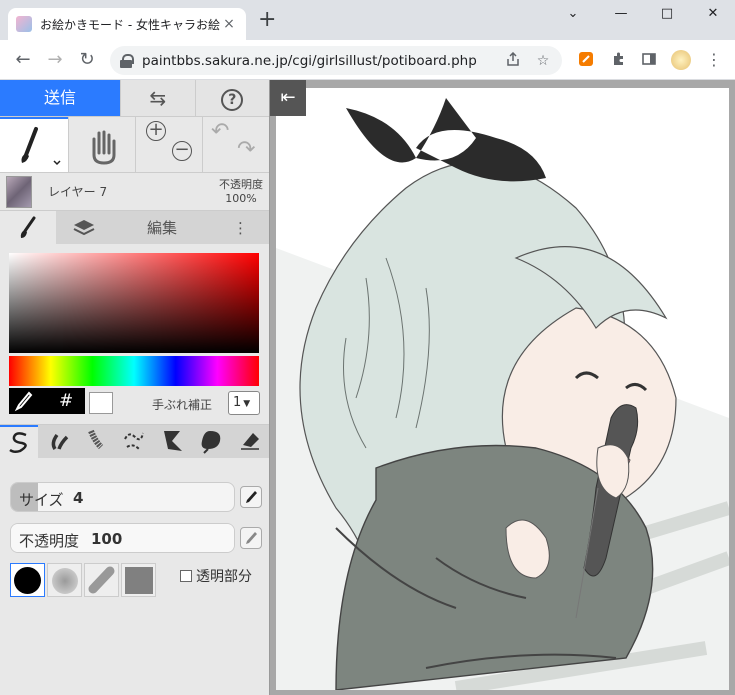  Describe the element at coordinates (714, 60) in the screenshot. I see `browser-menu-icon: ⋮` at that location.